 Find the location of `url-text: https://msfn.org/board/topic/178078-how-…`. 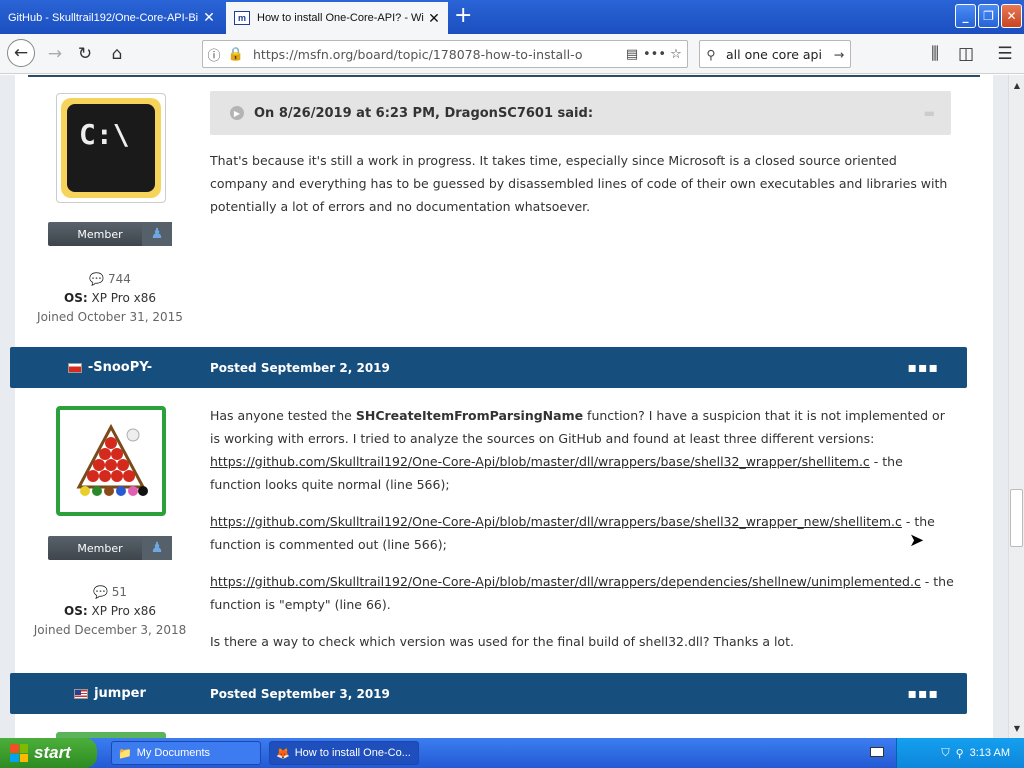

url-text: https://msfn.org/board/topic/178078-how-… is located at coordinates (437, 54).